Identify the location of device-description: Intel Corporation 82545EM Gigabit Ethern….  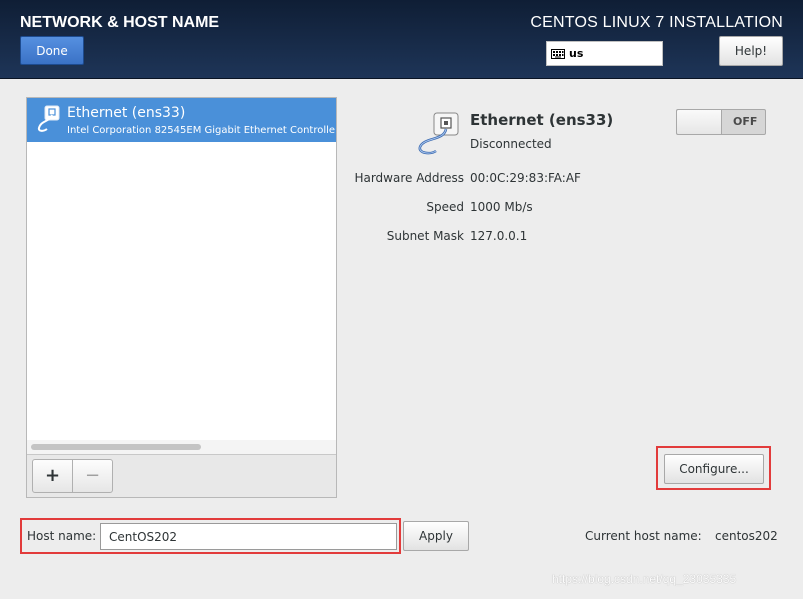
(201, 130).